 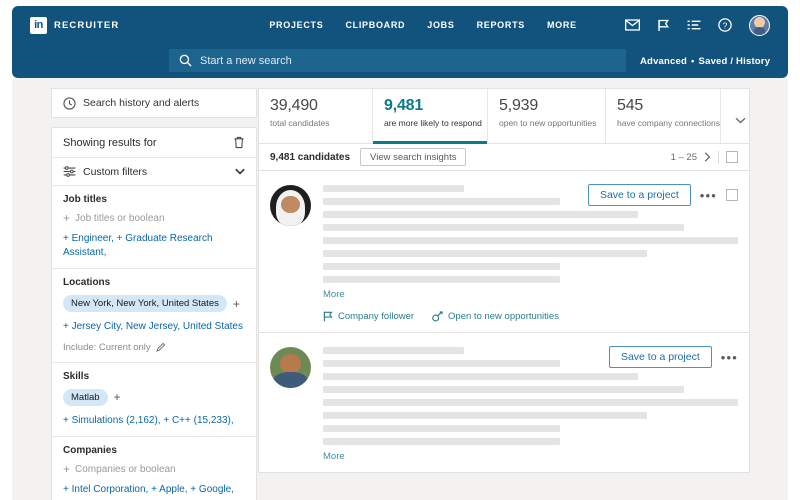 What do you see at coordinates (67, 469) in the screenshot?
I see `plus-icon: +` at bounding box center [67, 469].